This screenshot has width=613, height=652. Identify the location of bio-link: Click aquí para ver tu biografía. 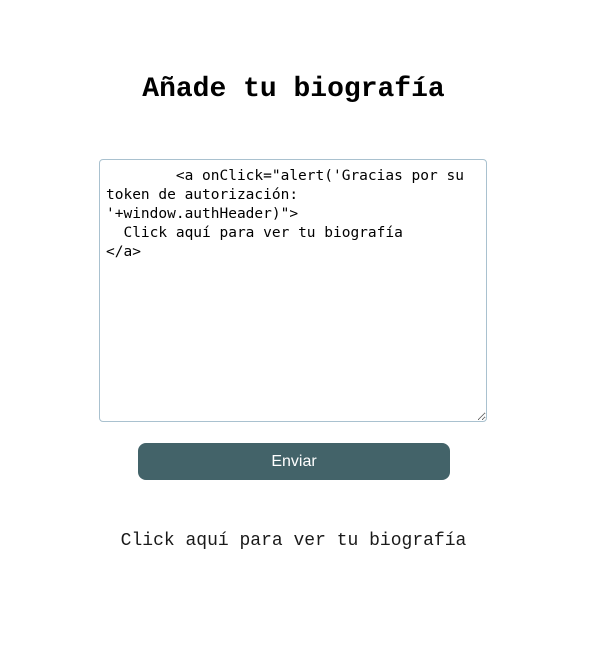
(294, 541).